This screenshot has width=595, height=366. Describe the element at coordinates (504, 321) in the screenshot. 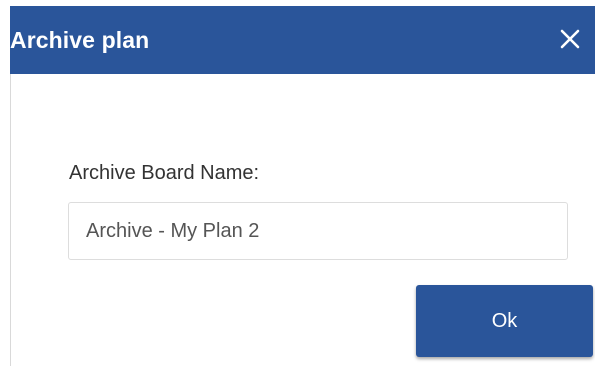

I see `ok-button: Ok` at that location.